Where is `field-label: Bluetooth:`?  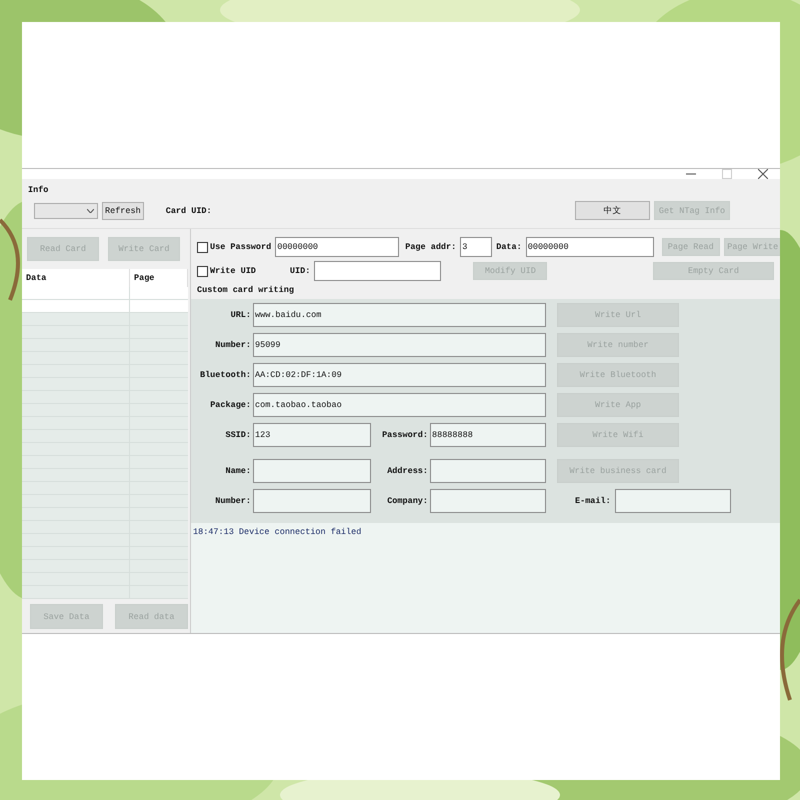 field-label: Bluetooth: is located at coordinates (224, 375).